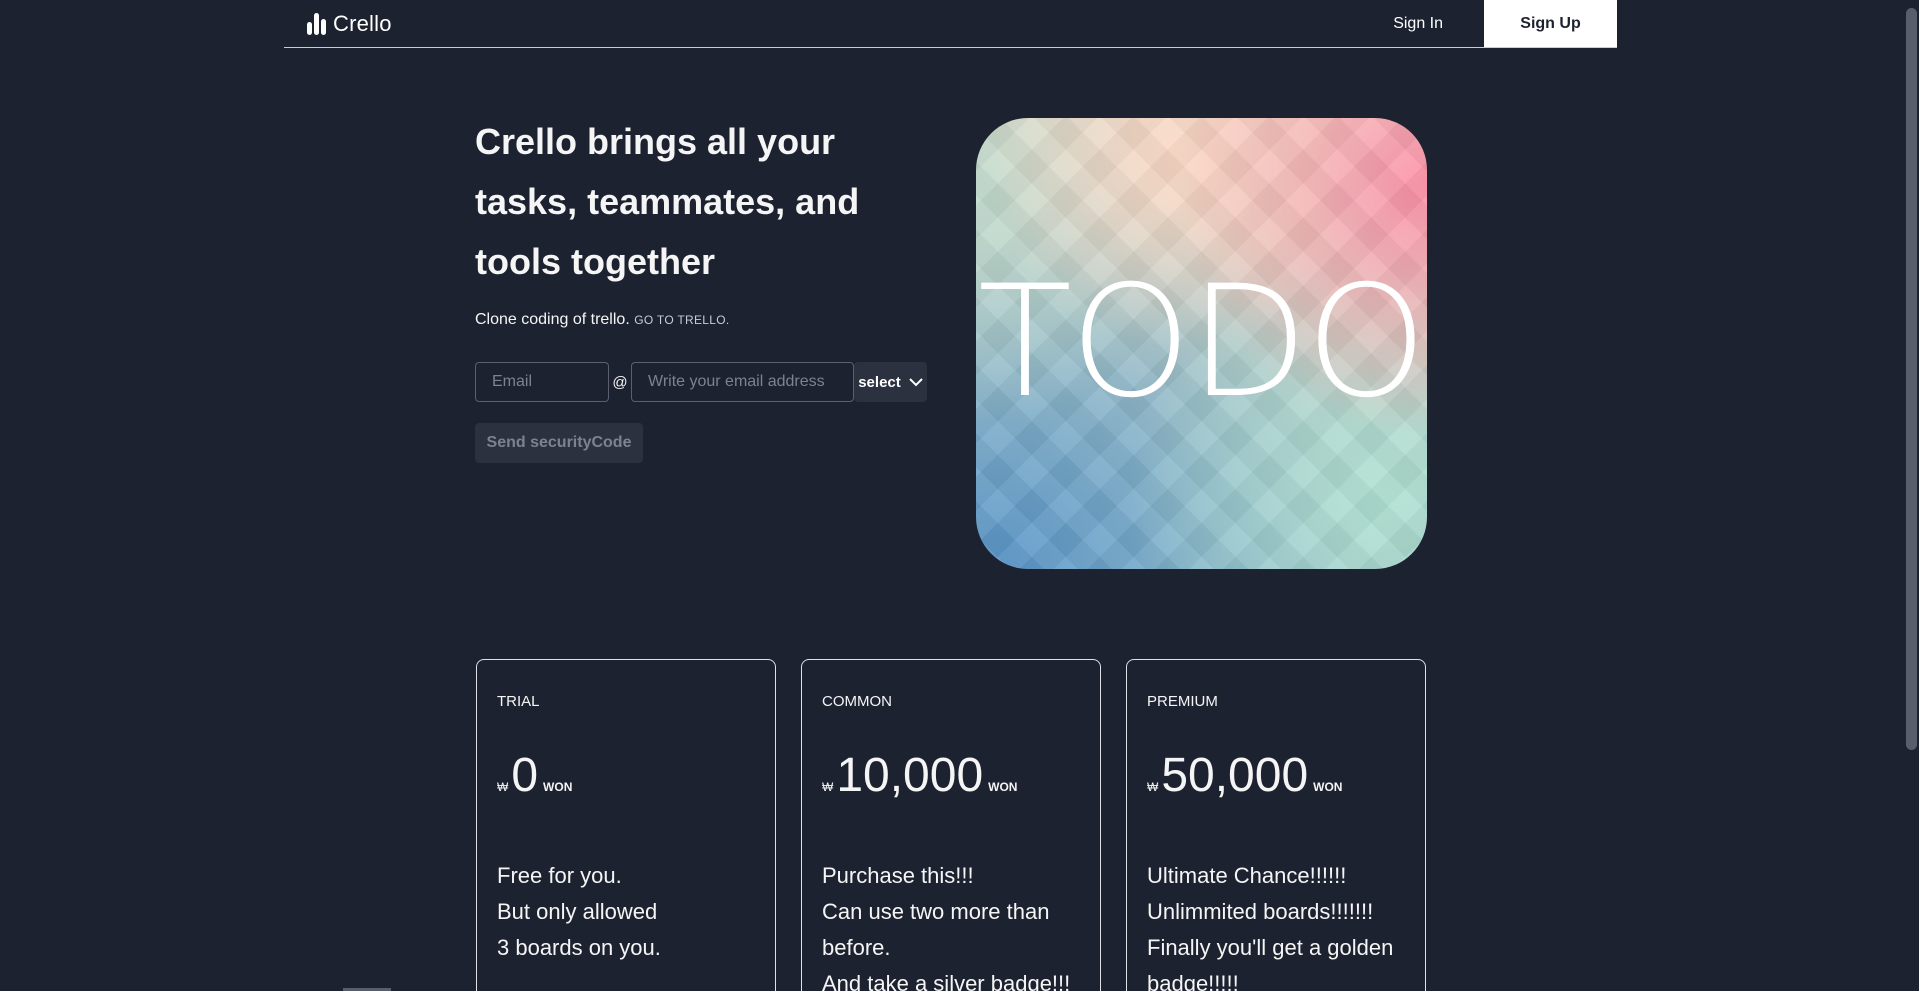 This screenshot has width=1919, height=991. I want to click on chevron-down-icon, so click(916, 381).